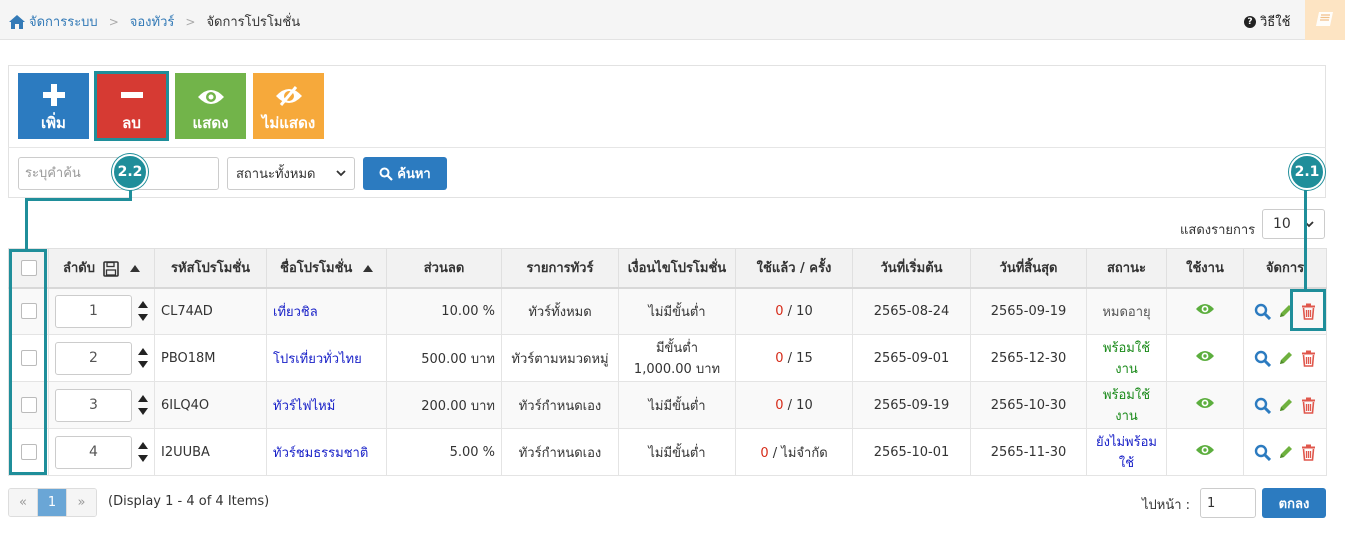 The width and height of the screenshot is (1345, 534). Describe the element at coordinates (17, 22) in the screenshot. I see `home-icon` at that location.